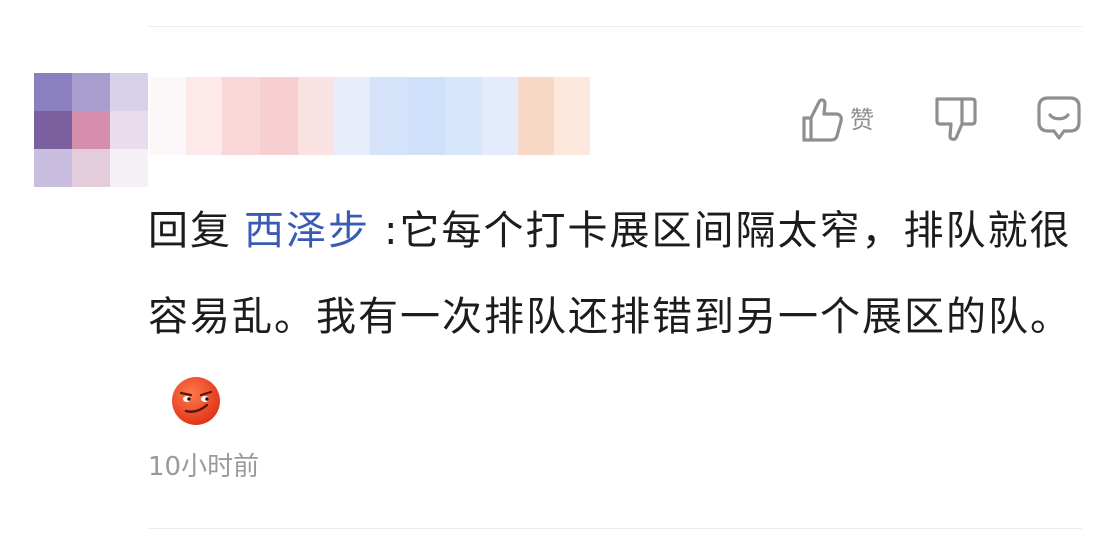 This screenshot has width=1116, height=559. Describe the element at coordinates (370, 116) in the screenshot. I see `username-blurred` at that location.